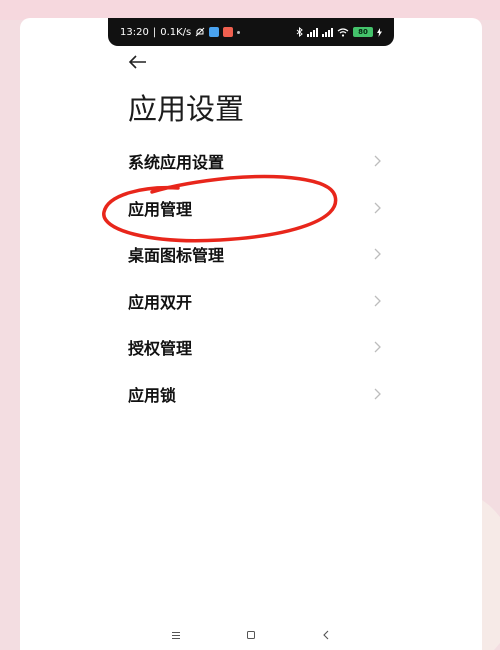  I want to click on app-icon-red, so click(228, 32).